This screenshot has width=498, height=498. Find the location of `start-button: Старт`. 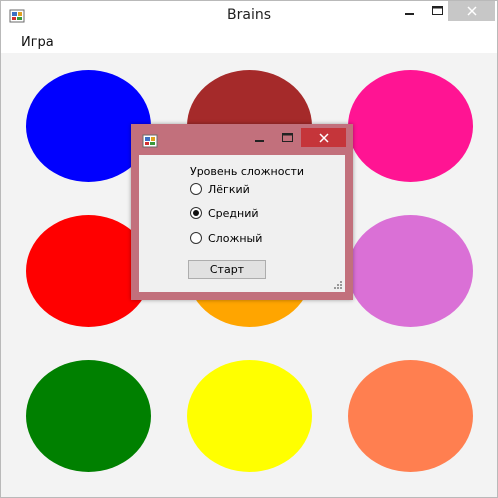

start-button: Старт is located at coordinates (227, 269).